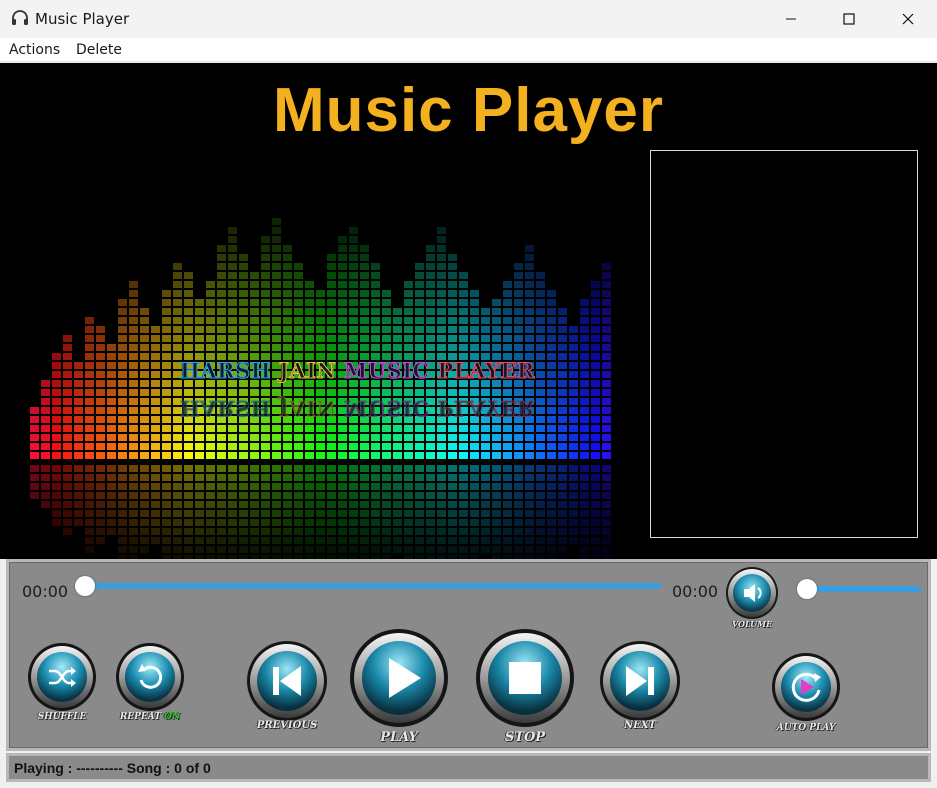  I want to click on next-button, so click(640, 681).